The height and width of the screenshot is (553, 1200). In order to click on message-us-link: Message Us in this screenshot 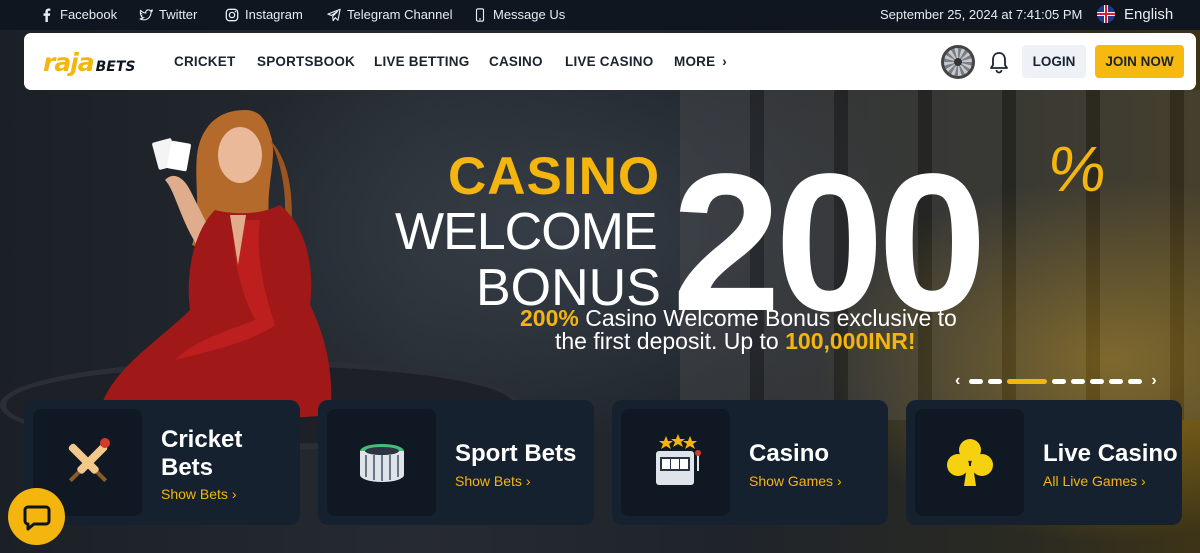, I will do `click(519, 14)`.